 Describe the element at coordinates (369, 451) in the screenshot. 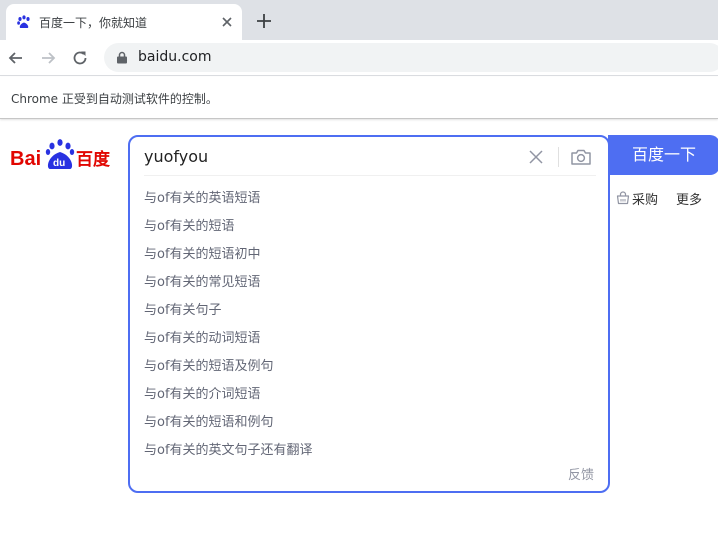

I see `suggestion-item: 与of有关的英文句子还有翻译` at that location.